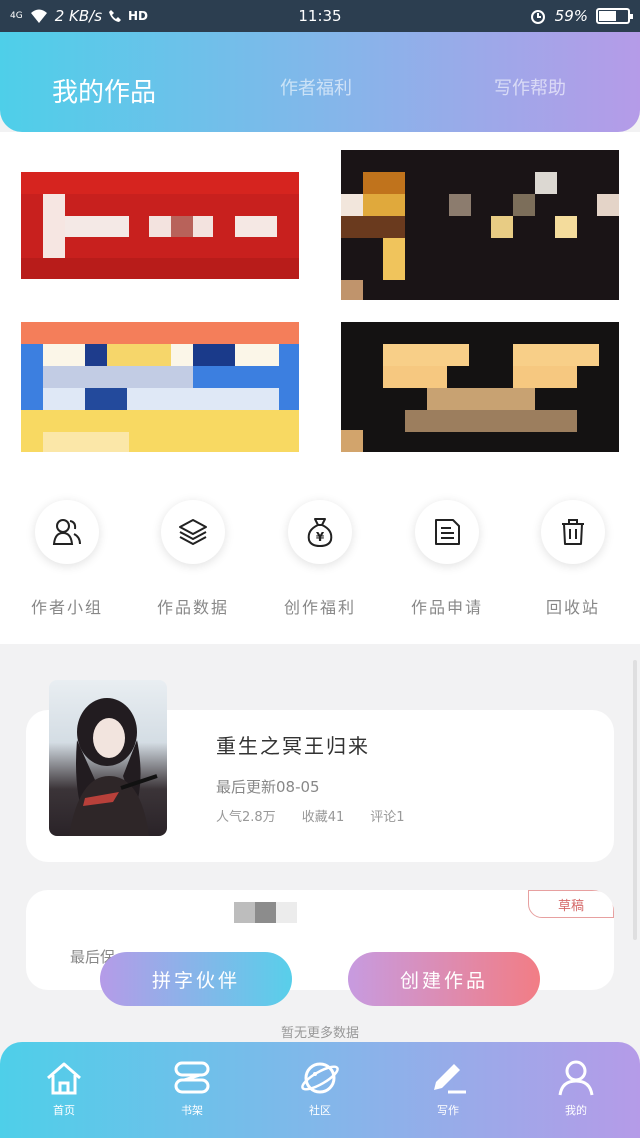 The width and height of the screenshot is (640, 1138). What do you see at coordinates (104, 90) in the screenshot?
I see `tab-my-works: 我的作品` at bounding box center [104, 90].